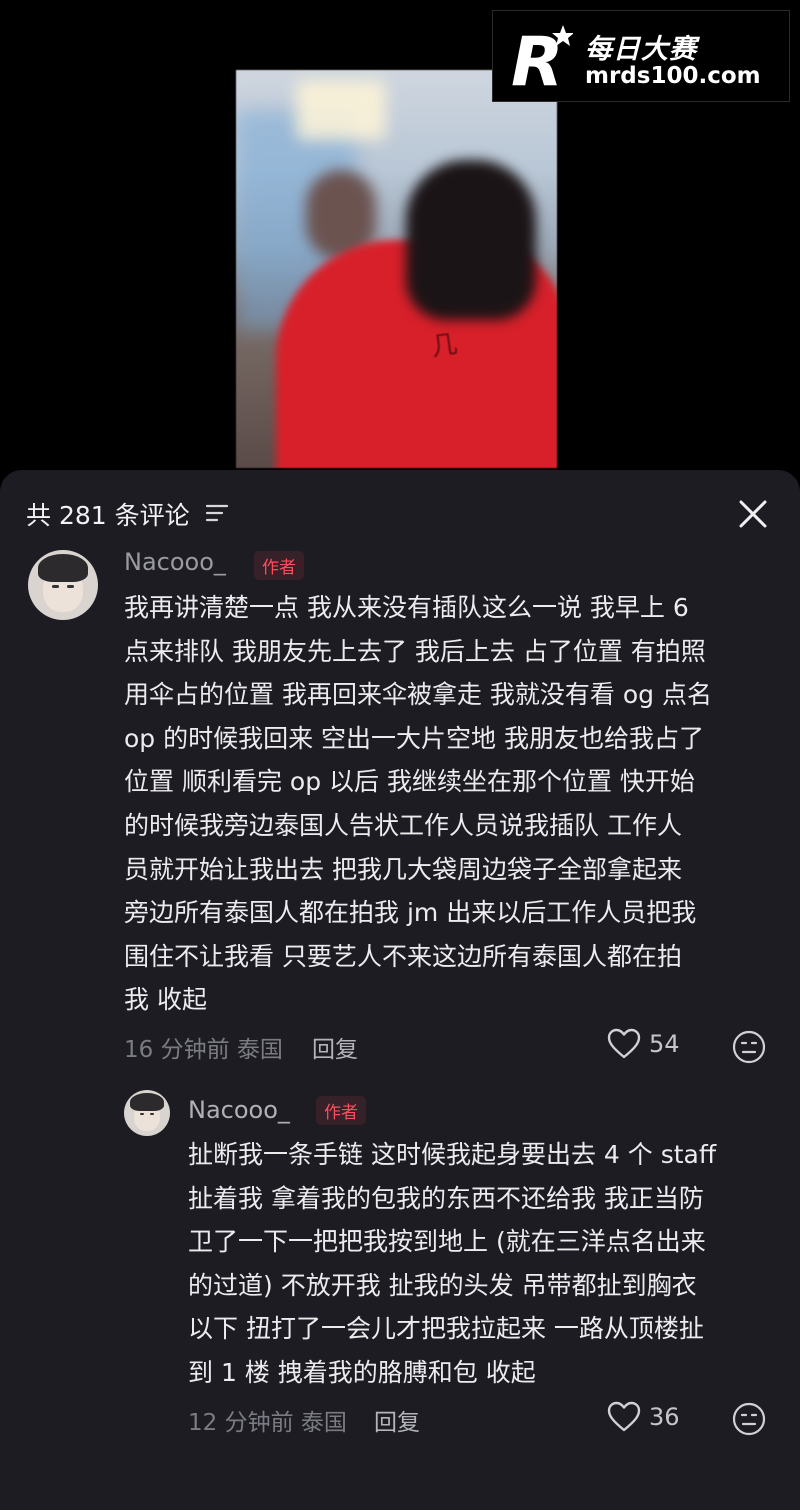 The height and width of the screenshot is (1510, 800). What do you see at coordinates (410, 913) in the screenshot?
I see `comment-line: 旁边所有泰国人都在拍我 jm 出来以后工作人员把我` at bounding box center [410, 913].